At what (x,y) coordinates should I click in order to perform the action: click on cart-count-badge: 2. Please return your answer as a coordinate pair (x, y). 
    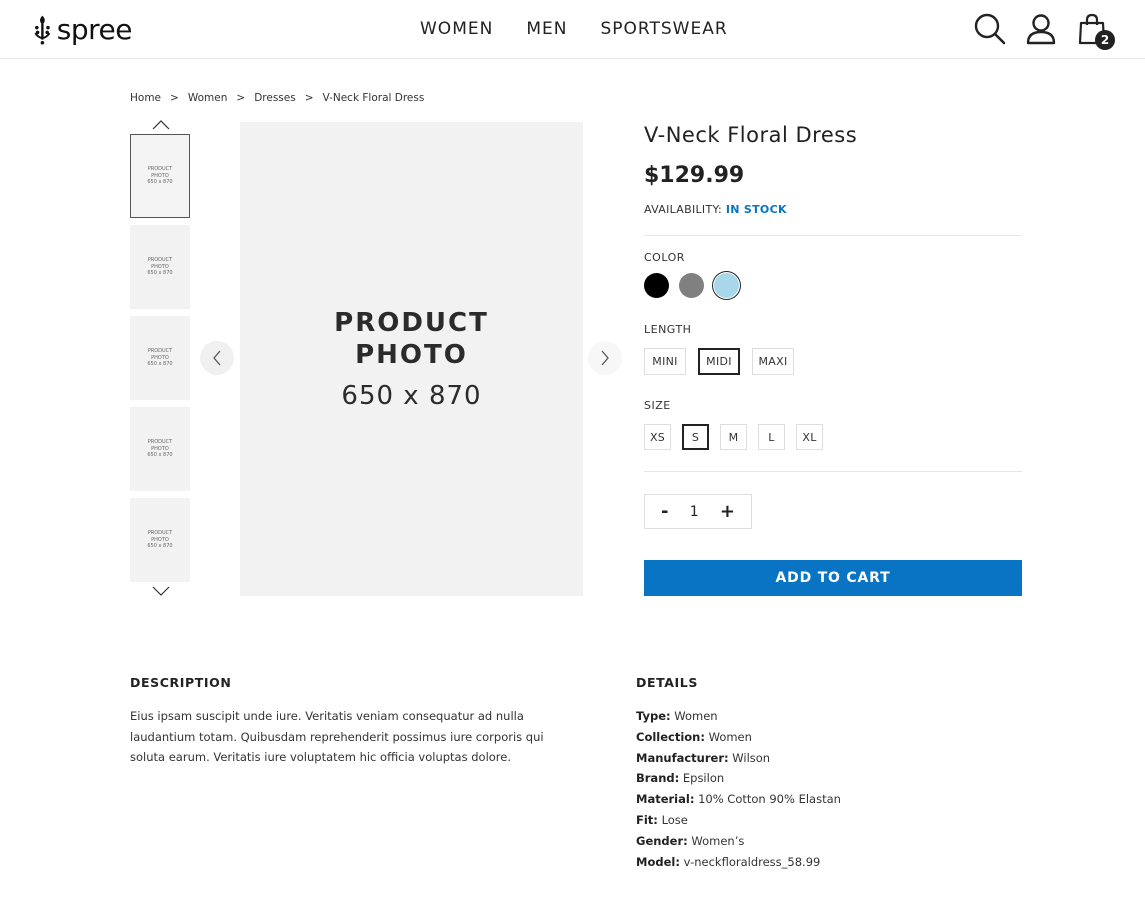
    Looking at the image, I should click on (1105, 40).